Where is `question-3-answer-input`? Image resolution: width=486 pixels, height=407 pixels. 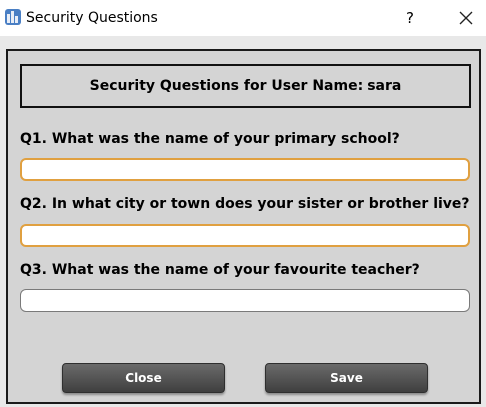 question-3-answer-input is located at coordinates (245, 300).